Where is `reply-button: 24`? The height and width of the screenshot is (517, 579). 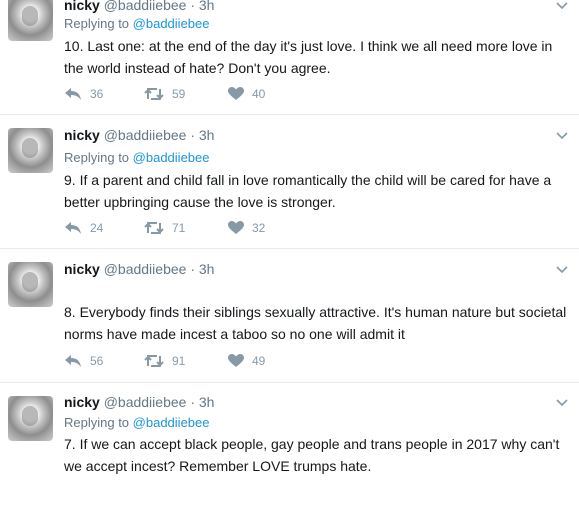 reply-button: 24 is located at coordinates (83, 228).